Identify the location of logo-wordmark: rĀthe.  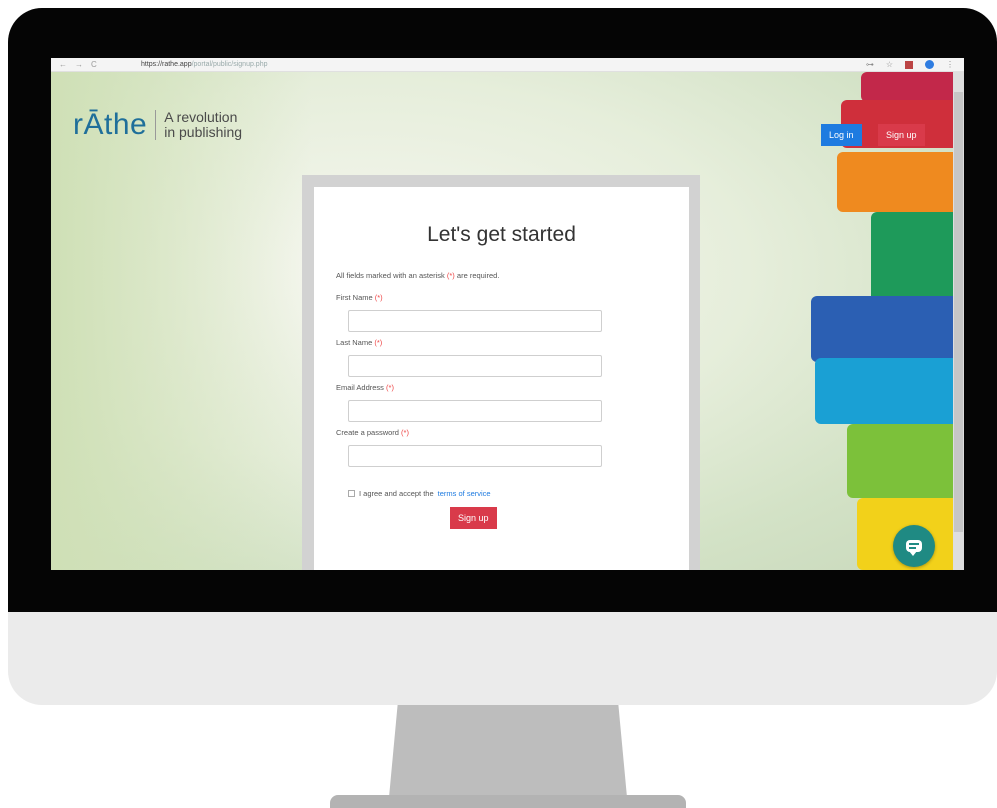
(110, 124).